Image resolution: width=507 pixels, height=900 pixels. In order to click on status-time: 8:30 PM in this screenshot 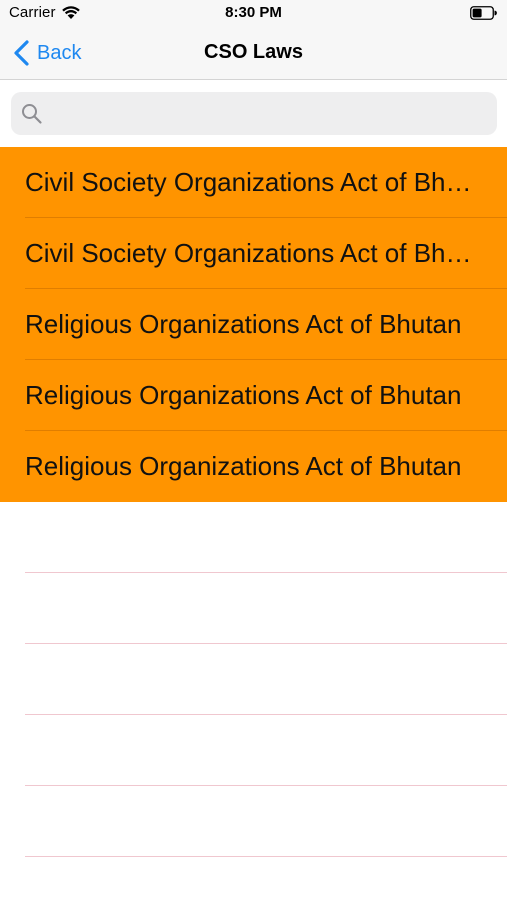, I will do `click(253, 12)`.